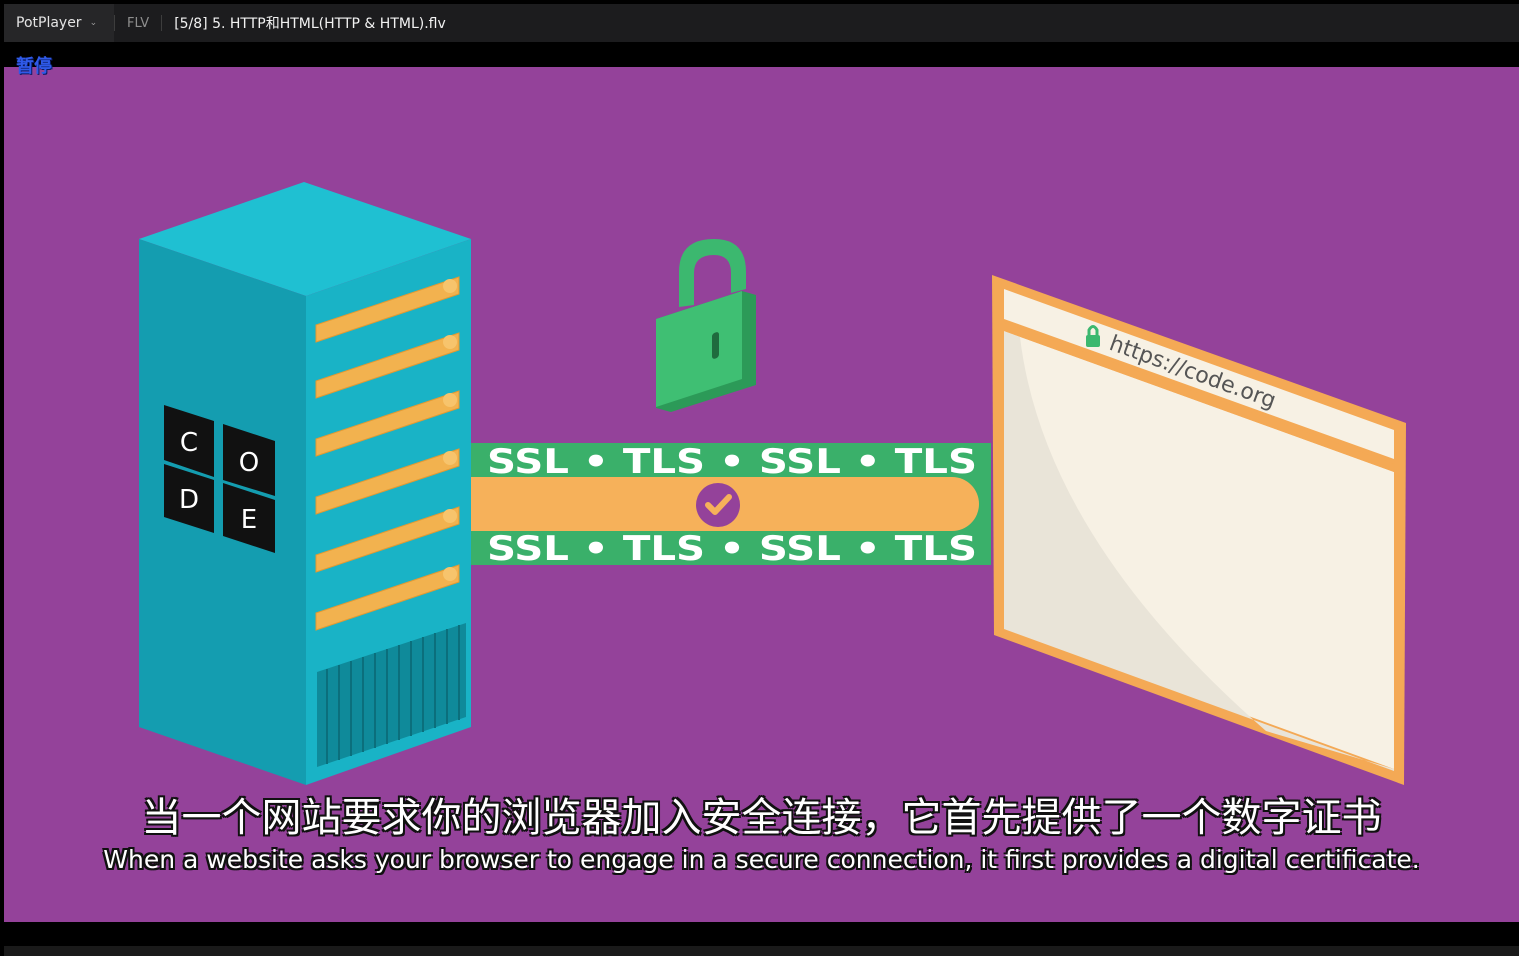 This screenshot has height=956, width=1519. I want to click on subtitle-chinese: 当一个网站要求你的浏览器加入安全连接，它首先提供了一个数字证书, so click(761, 818).